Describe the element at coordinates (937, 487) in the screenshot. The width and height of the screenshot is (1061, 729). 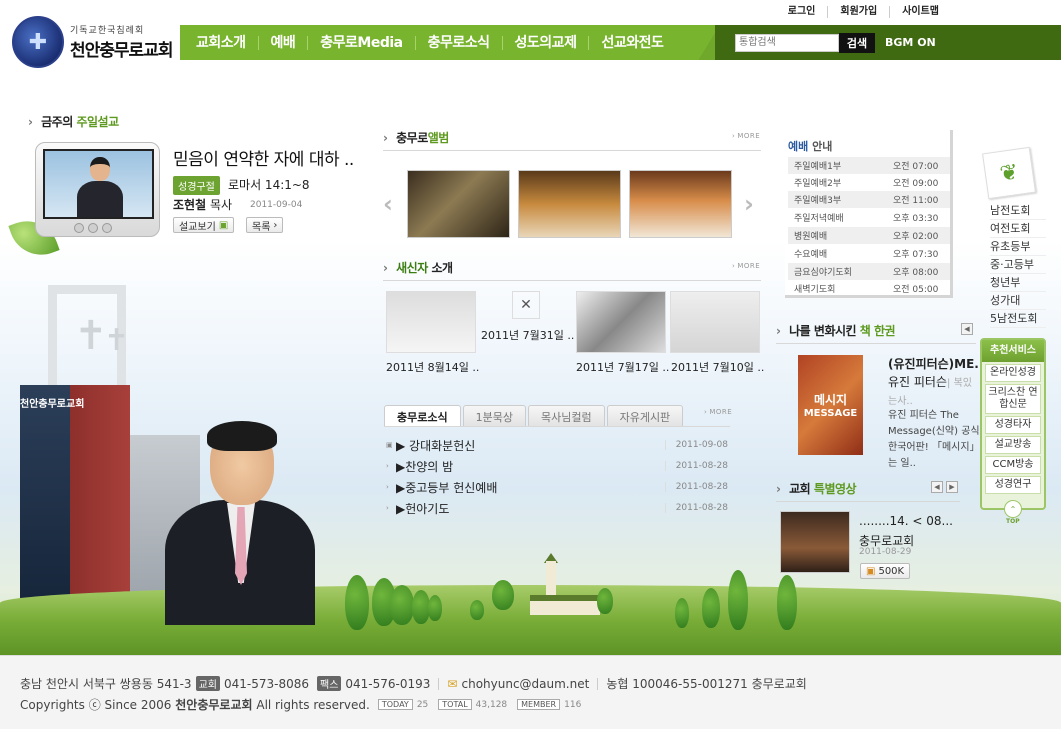
I see `video-prev-icon: ◀` at that location.